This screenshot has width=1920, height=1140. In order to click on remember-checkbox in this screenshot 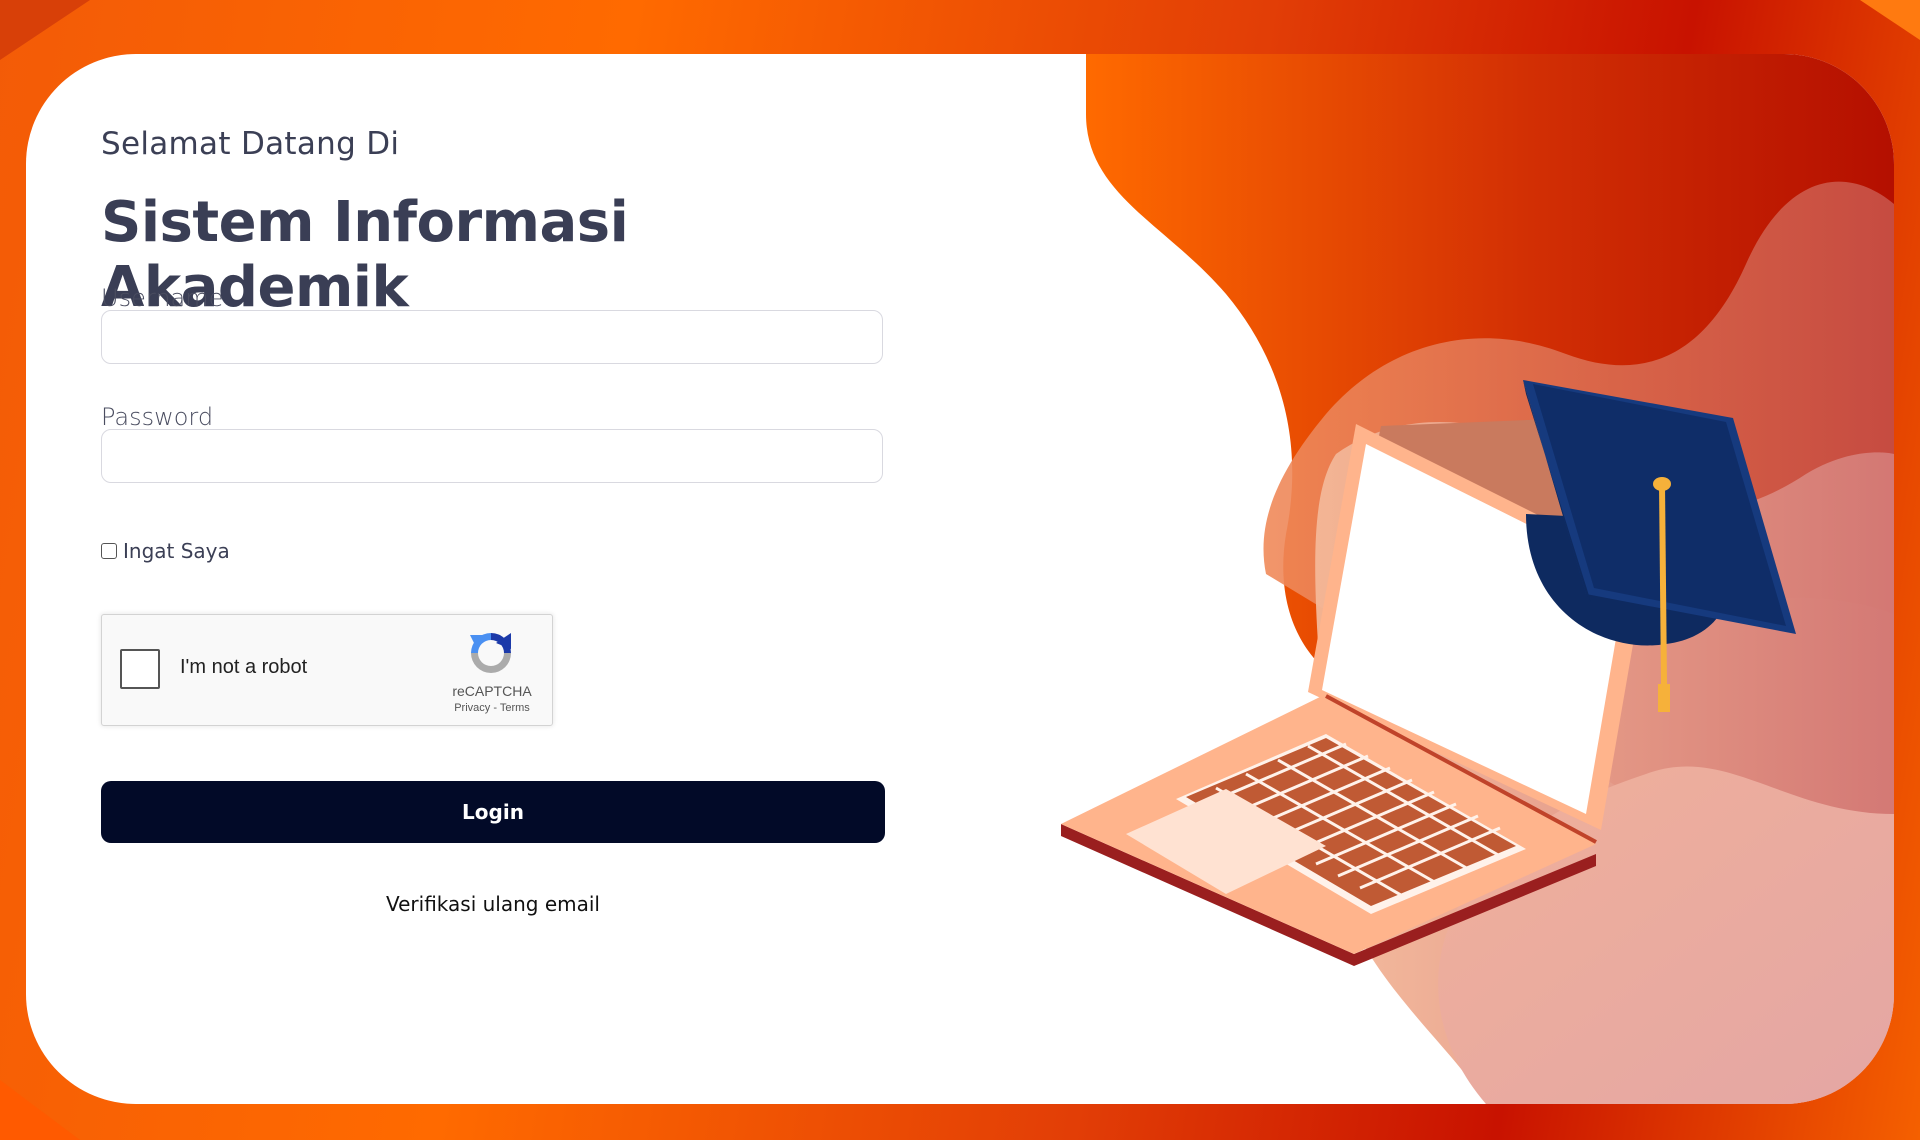, I will do `click(109, 551)`.